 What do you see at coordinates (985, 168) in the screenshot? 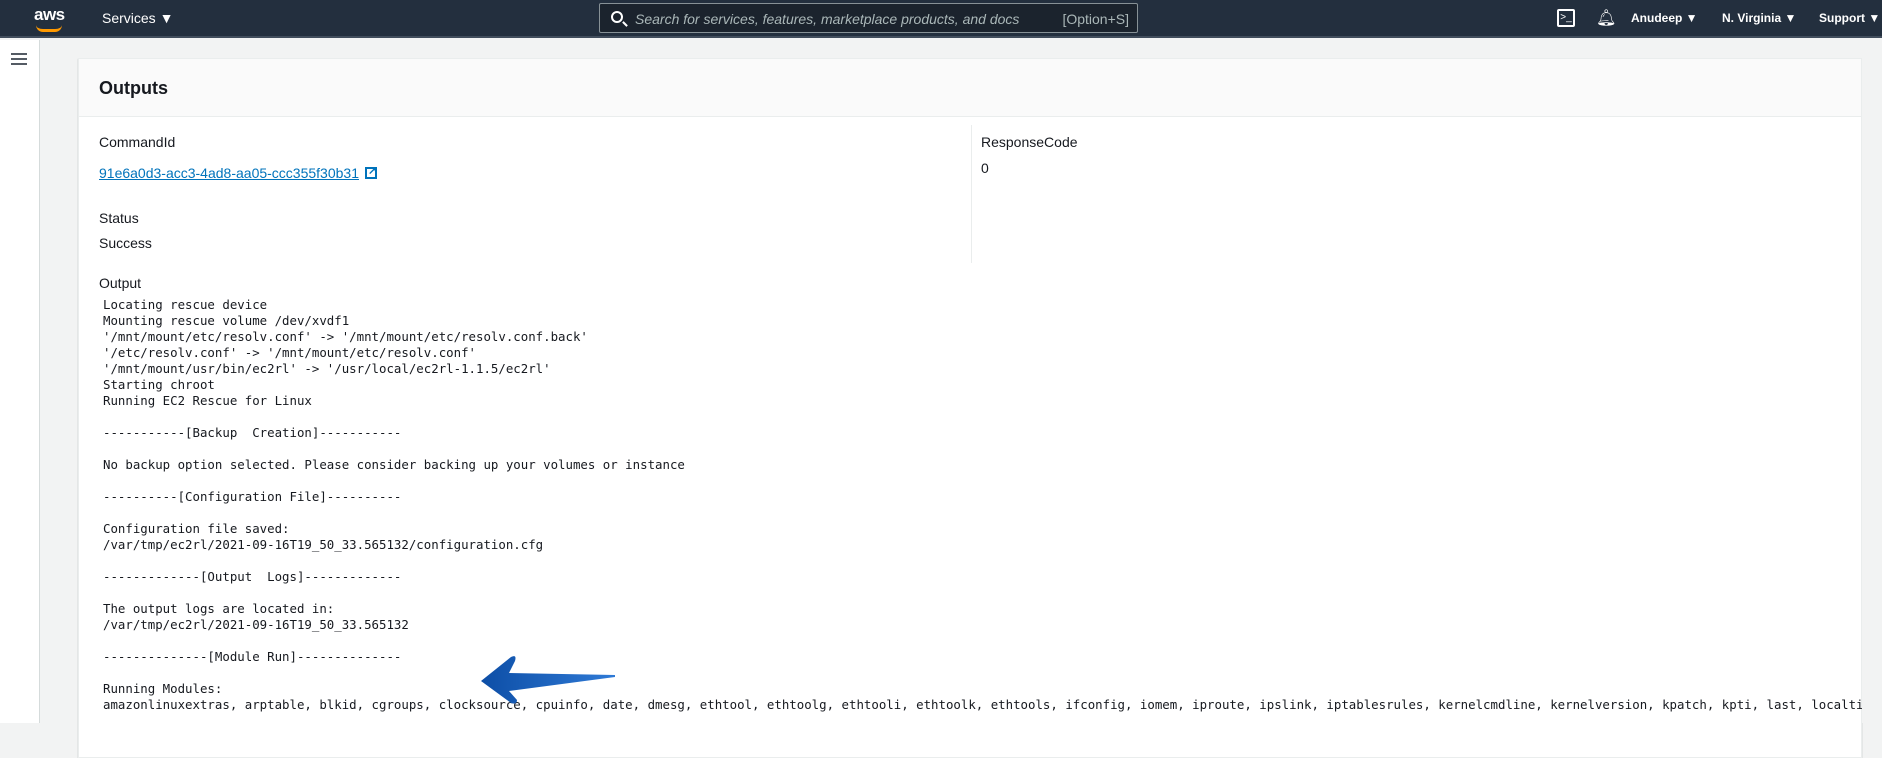
I see `response-code-value: 0` at bounding box center [985, 168].